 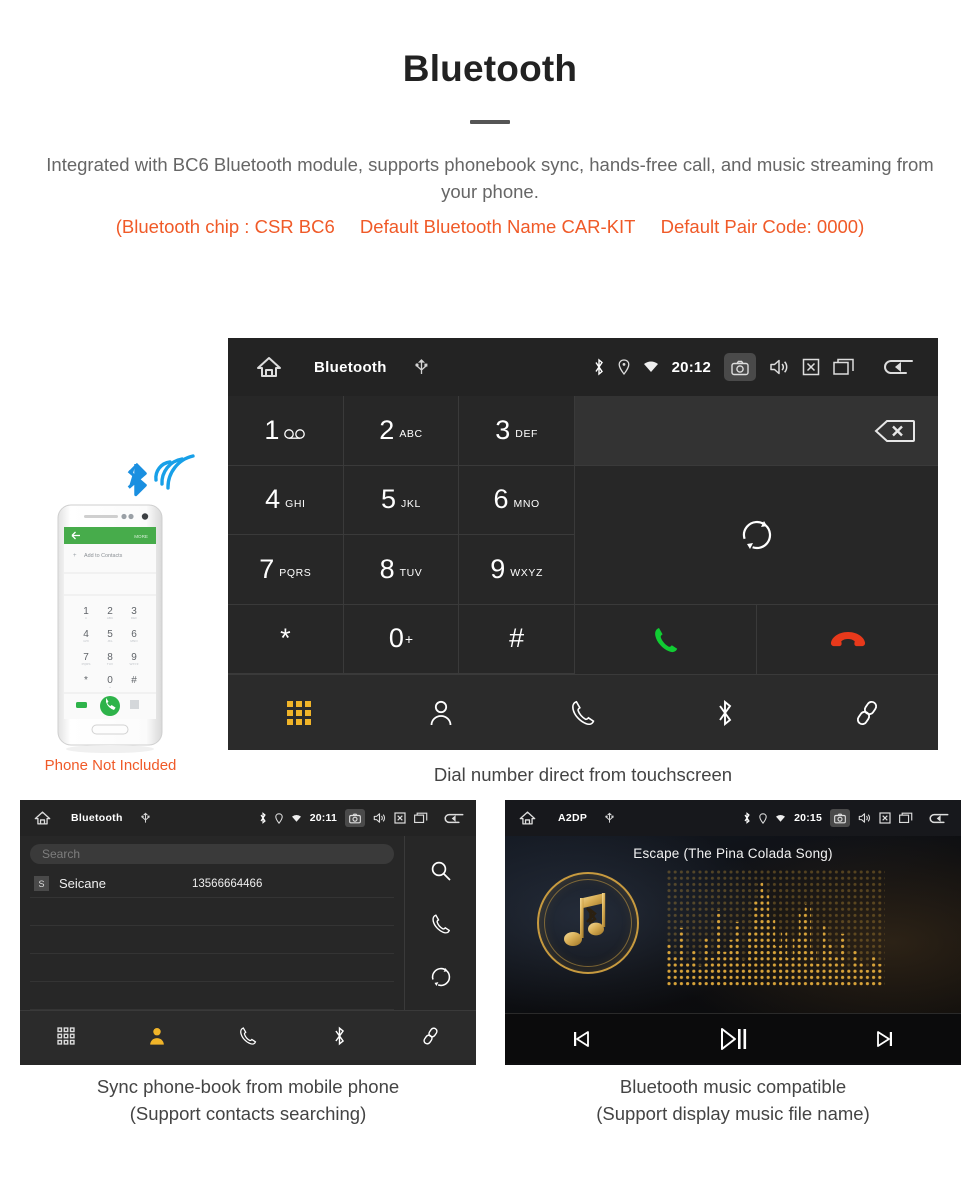 I want to click on next-button, so click(x=885, y=1039).